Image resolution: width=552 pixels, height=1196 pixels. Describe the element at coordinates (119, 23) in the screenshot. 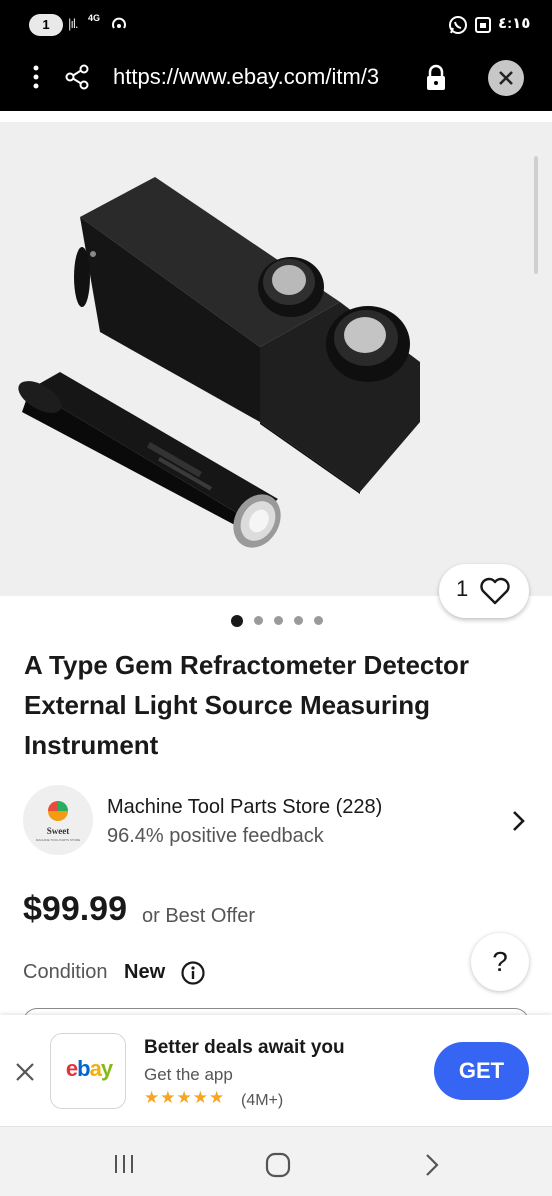

I see `hotspot-icon` at that location.